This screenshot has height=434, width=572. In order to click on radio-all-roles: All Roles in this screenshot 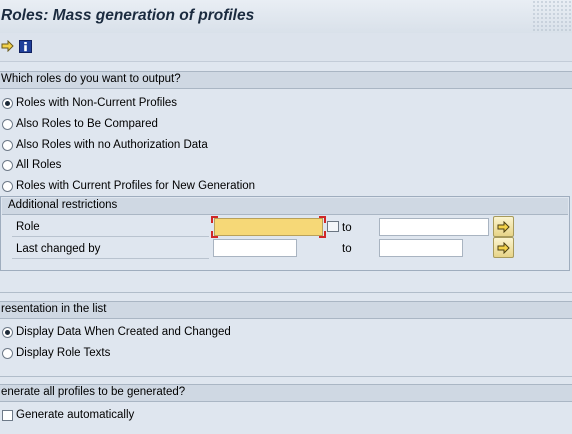, I will do `click(31, 165)`.